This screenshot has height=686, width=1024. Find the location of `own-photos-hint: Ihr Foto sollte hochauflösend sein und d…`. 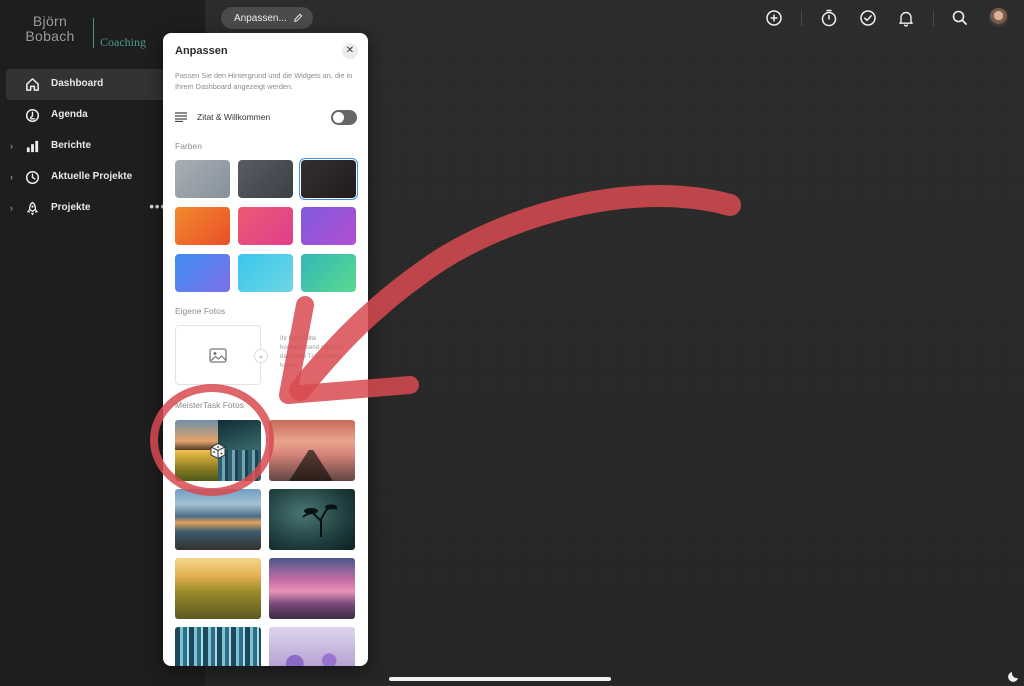

own-photos-hint: Ihr Foto sollte hochauflösend sein und d… is located at coordinates (312, 352).